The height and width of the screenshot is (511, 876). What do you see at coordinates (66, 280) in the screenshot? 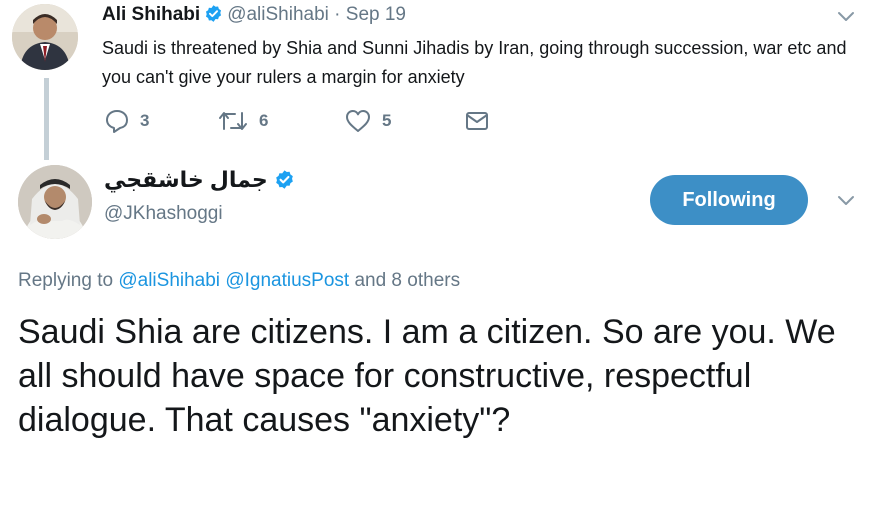
I see `replying-prefix: Replying to` at bounding box center [66, 280].